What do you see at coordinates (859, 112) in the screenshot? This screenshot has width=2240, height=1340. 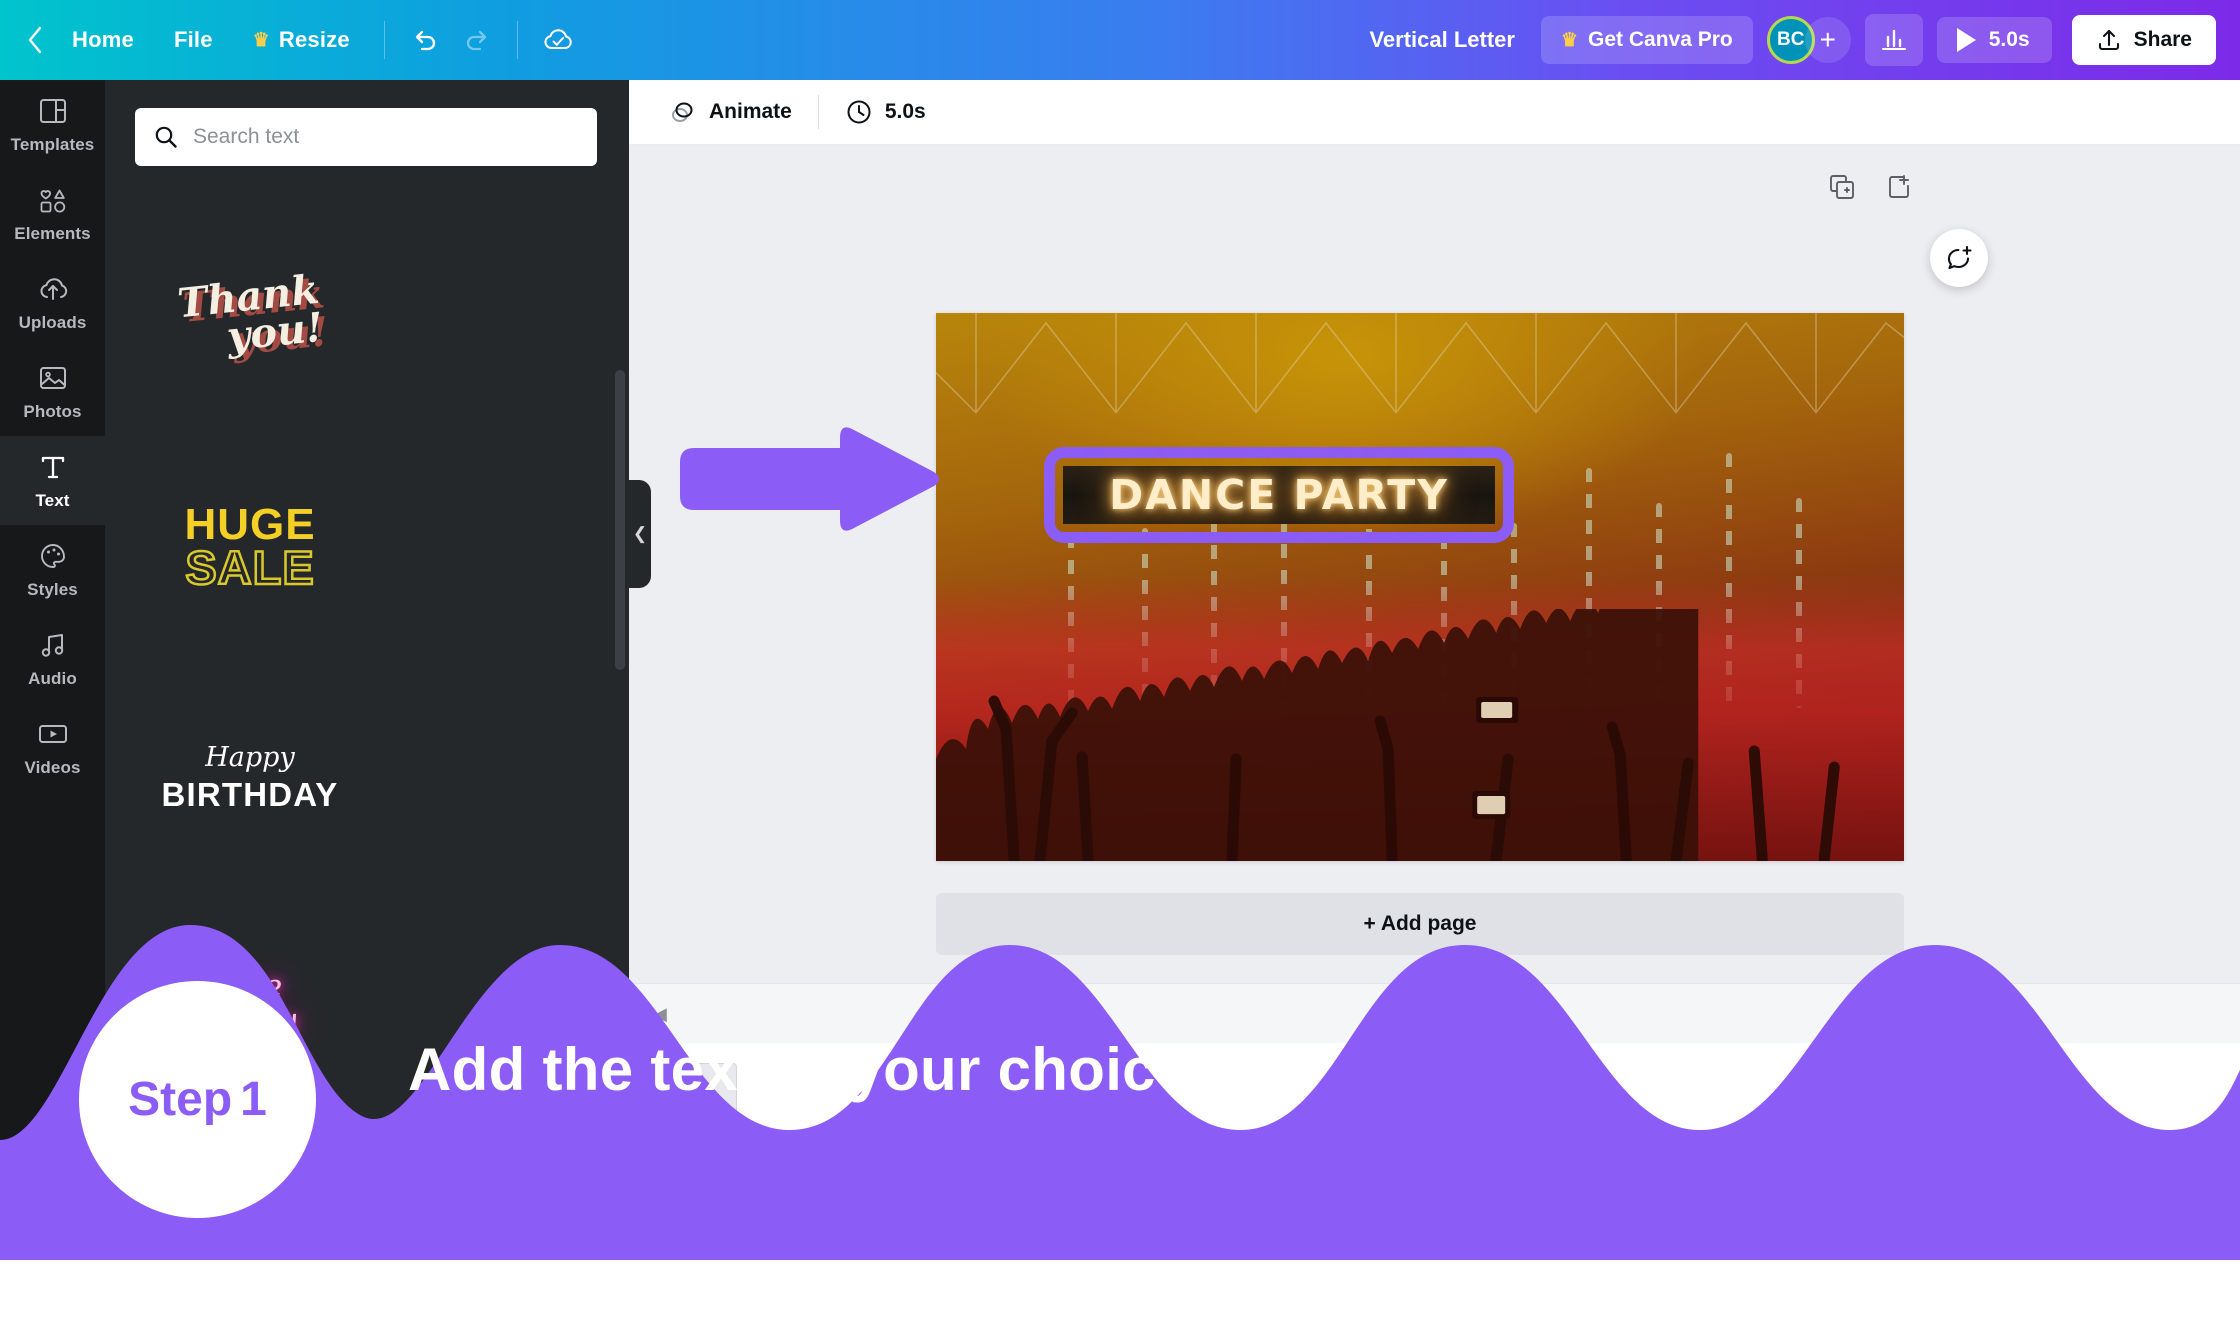 I see `clock-icon` at bounding box center [859, 112].